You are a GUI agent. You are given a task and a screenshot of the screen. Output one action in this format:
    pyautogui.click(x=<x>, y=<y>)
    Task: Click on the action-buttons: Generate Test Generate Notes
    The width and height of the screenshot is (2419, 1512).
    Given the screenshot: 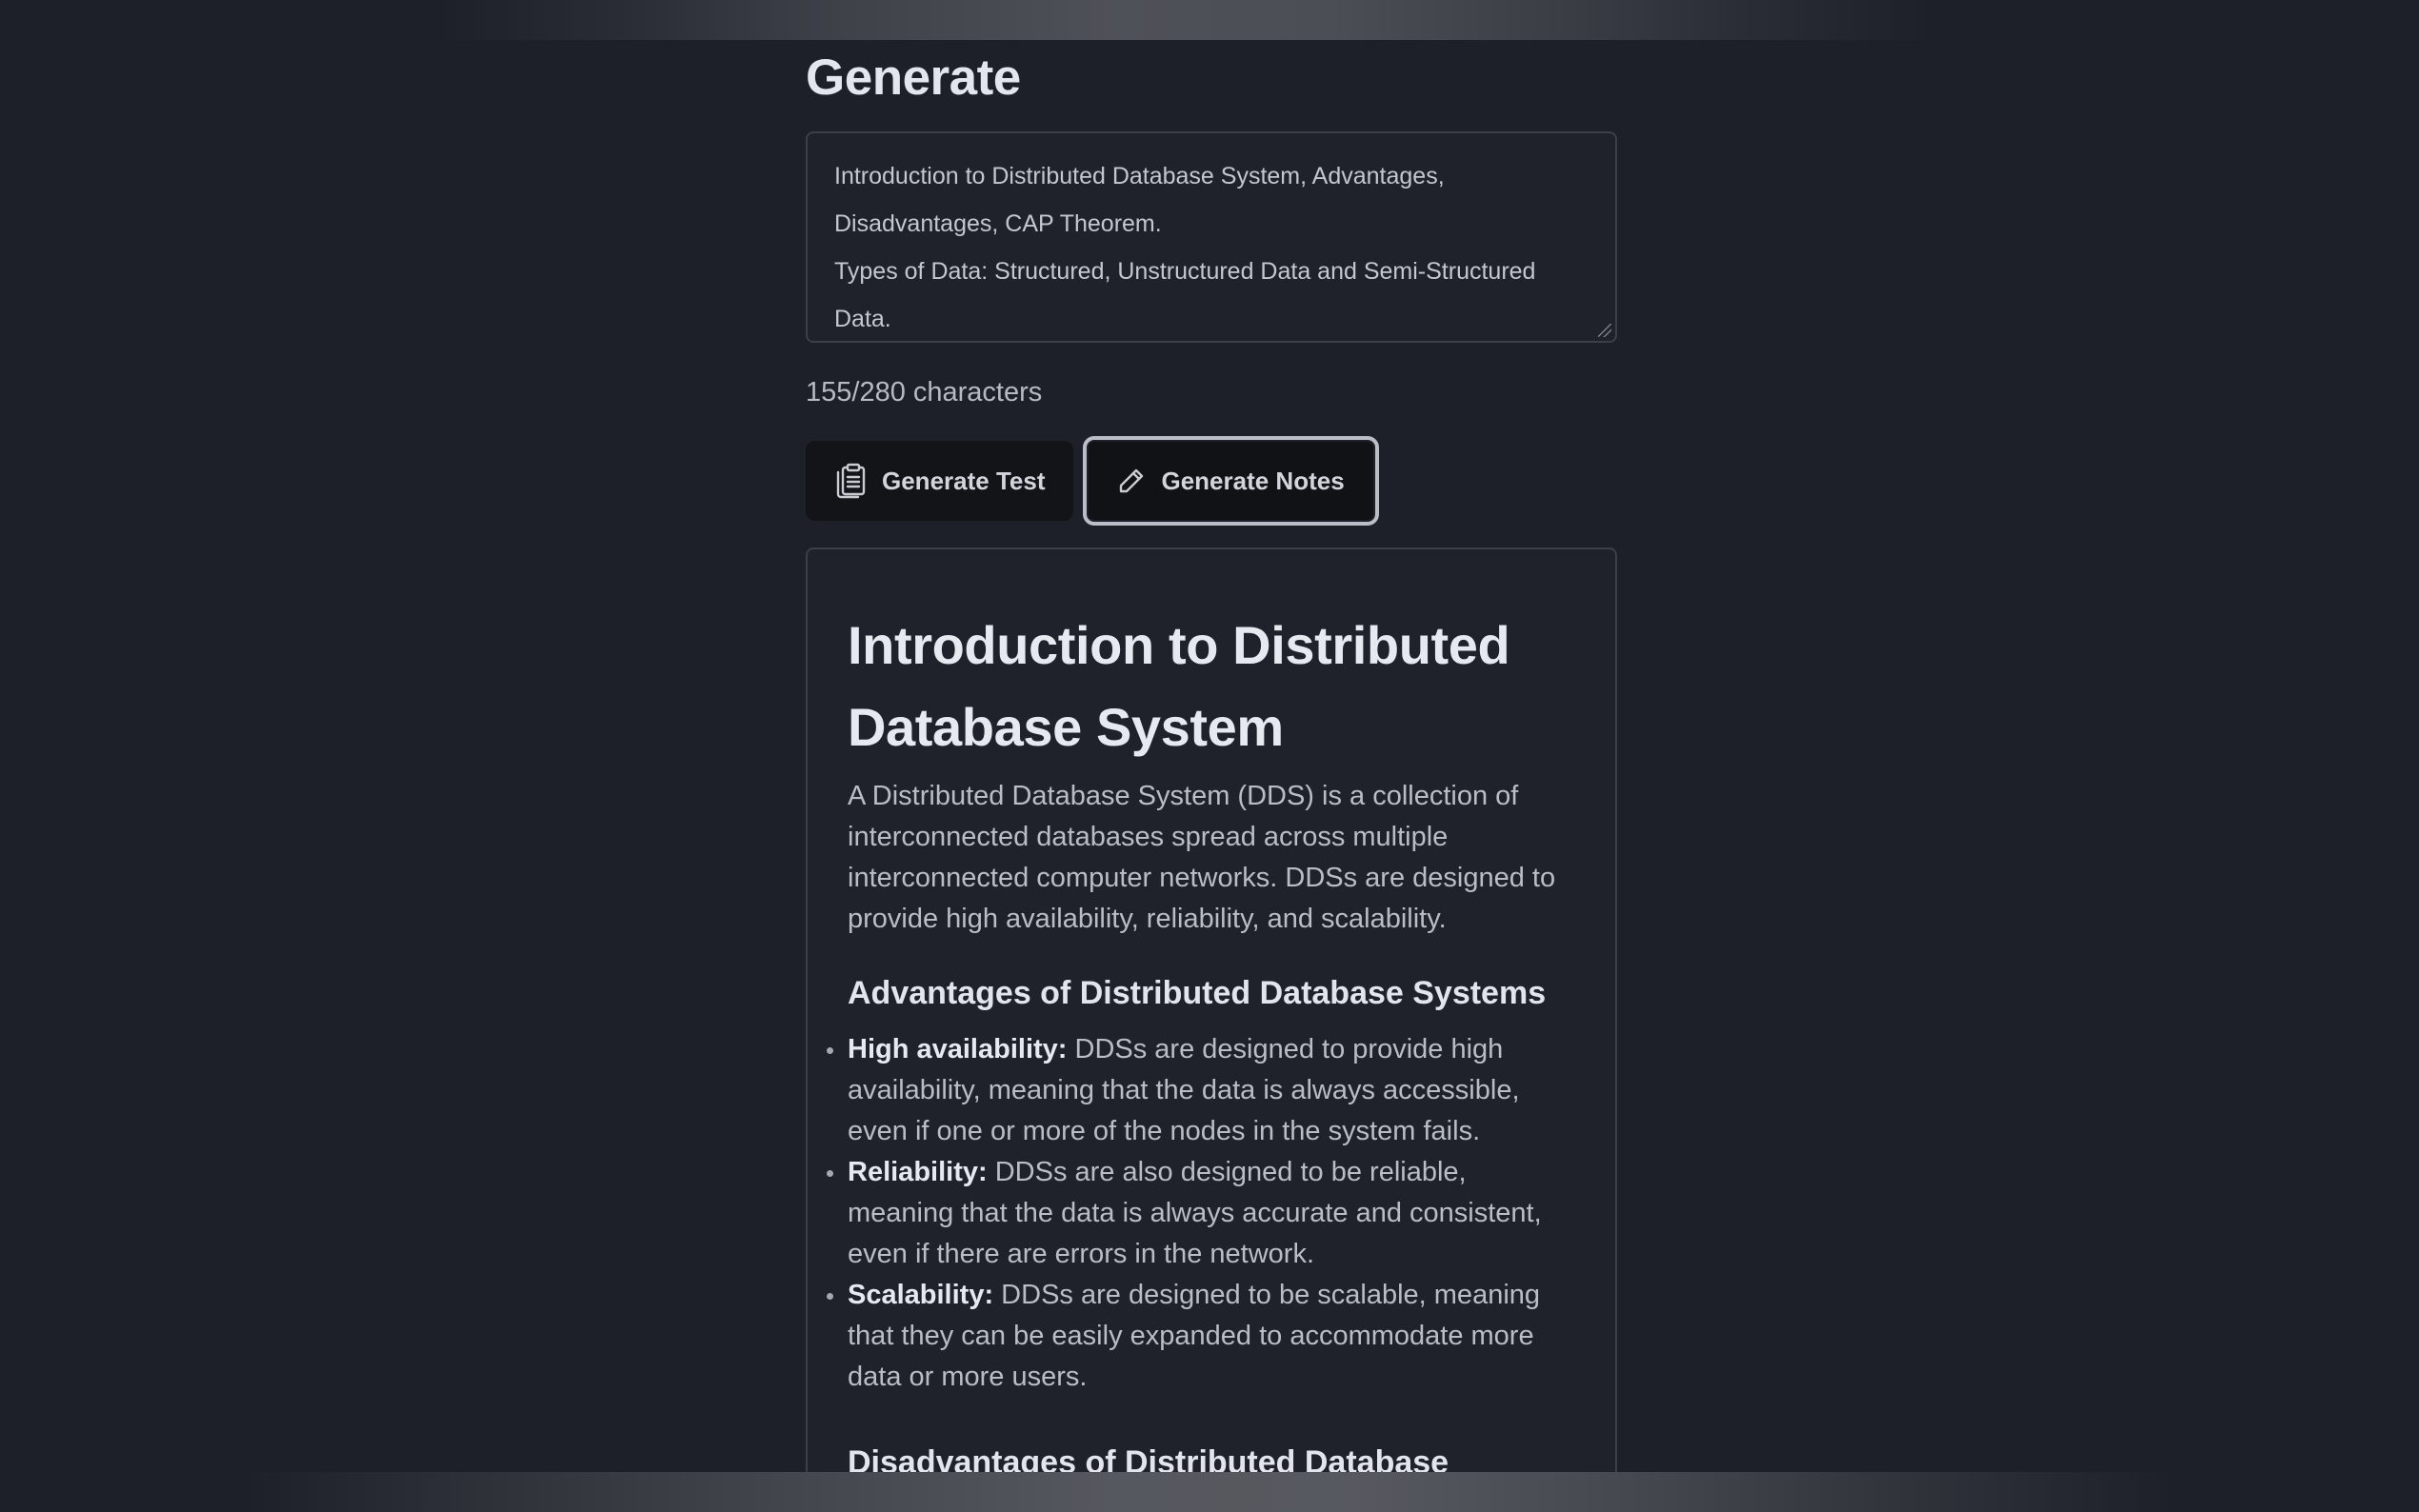 What is the action you would take?
    pyautogui.click(x=1212, y=481)
    